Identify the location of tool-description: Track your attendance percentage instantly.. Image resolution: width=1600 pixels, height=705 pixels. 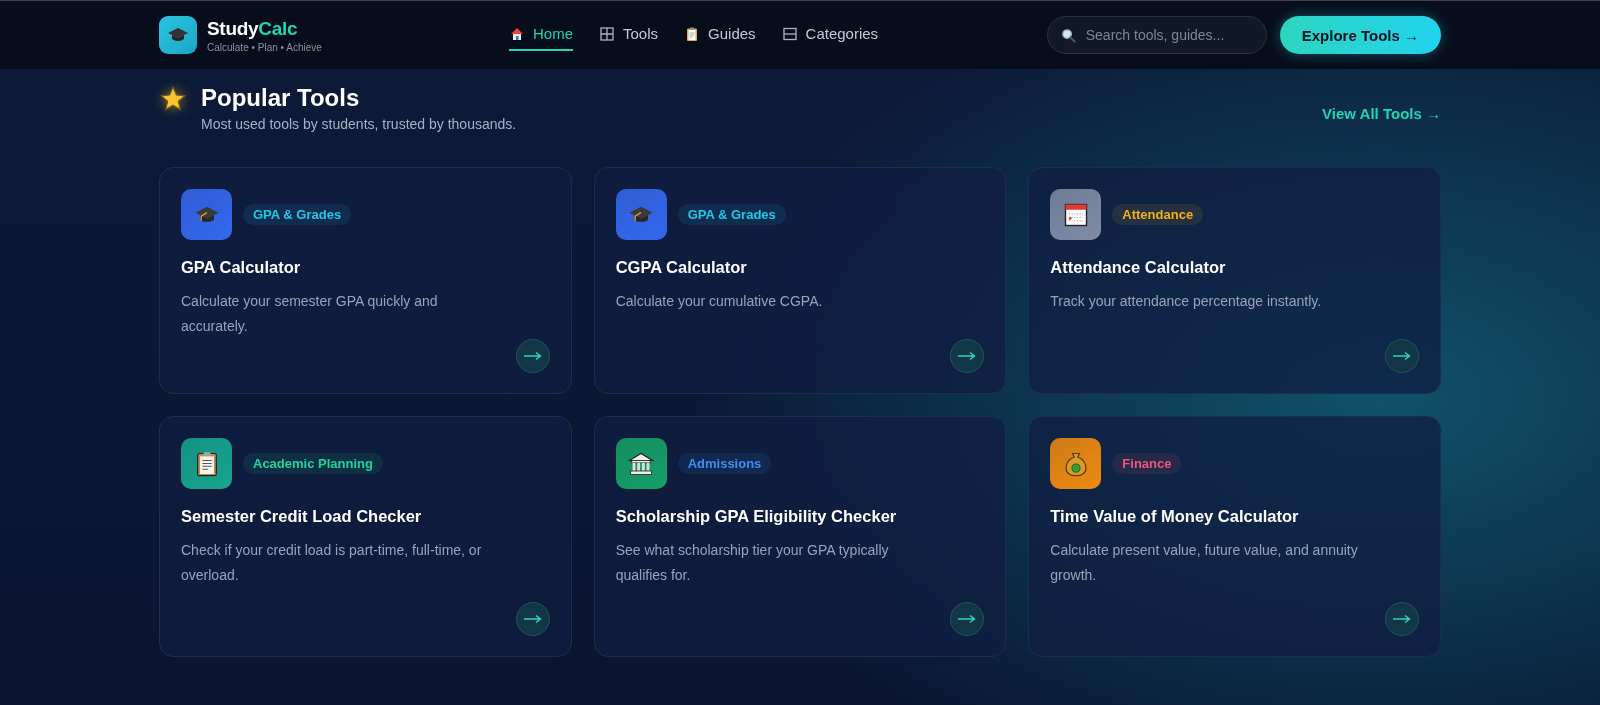
(1186, 301).